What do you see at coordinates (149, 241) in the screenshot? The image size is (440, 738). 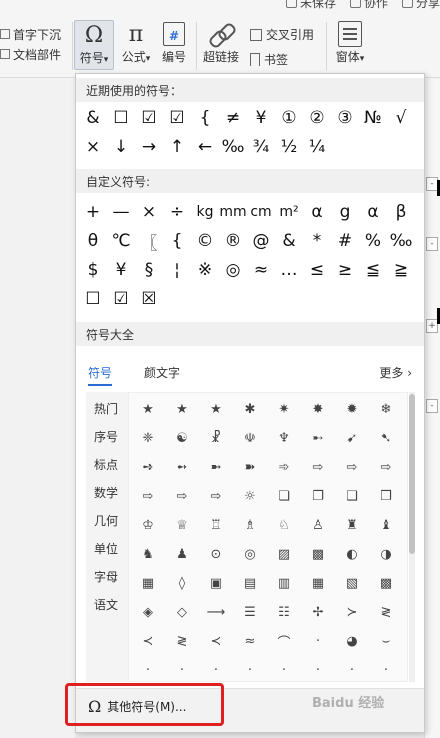 I see `symbol-cell: 〖` at bounding box center [149, 241].